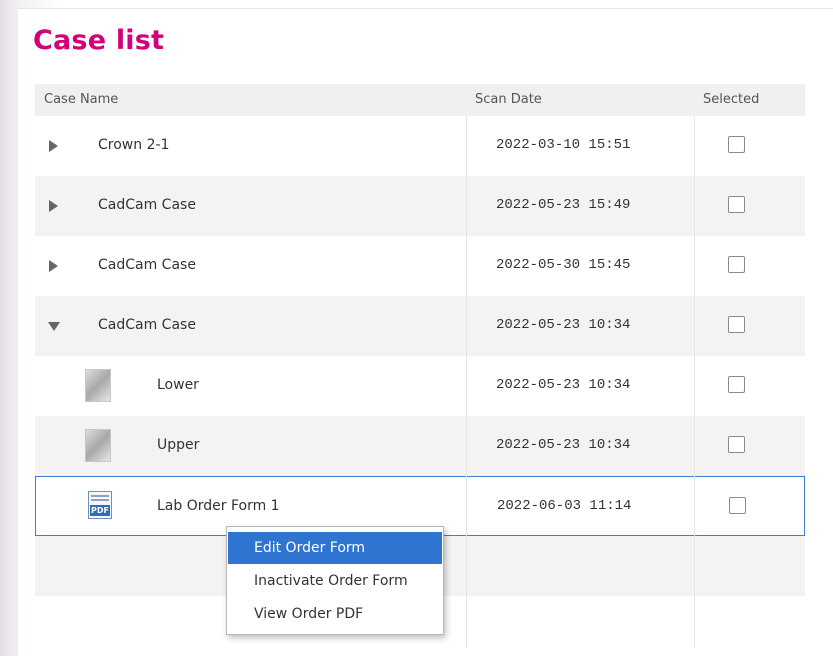 The width and height of the screenshot is (833, 656). What do you see at coordinates (218, 506) in the screenshot?
I see `case-name: Lab Order Form 1` at bounding box center [218, 506].